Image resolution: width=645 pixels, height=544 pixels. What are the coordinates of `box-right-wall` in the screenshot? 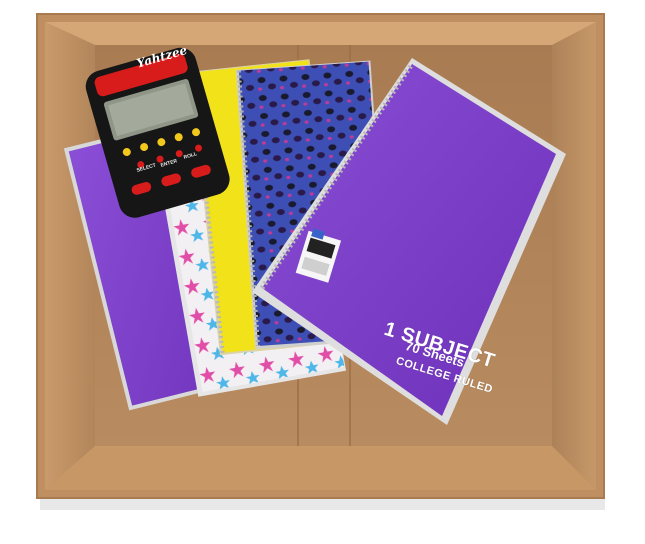 It's located at (574, 256).